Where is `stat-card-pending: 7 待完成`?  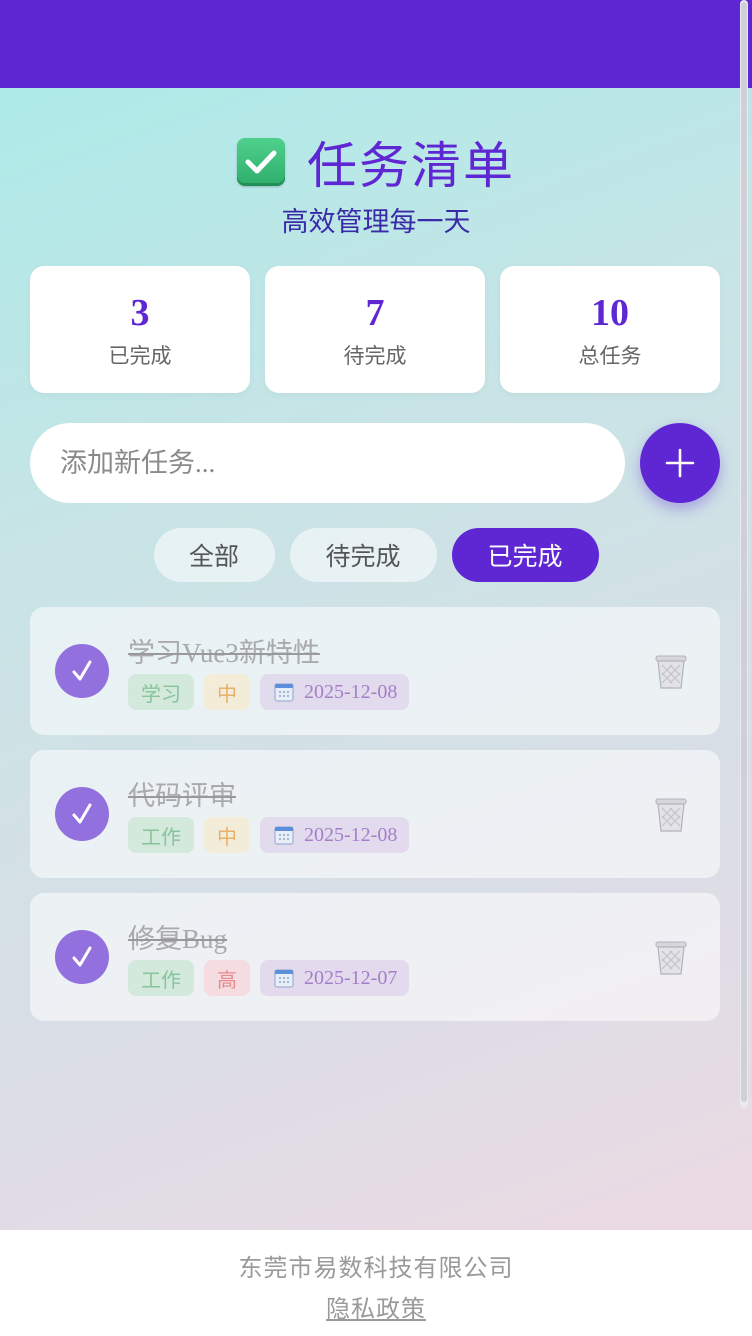
stat-card-pending: 7 待完成 is located at coordinates (375, 329).